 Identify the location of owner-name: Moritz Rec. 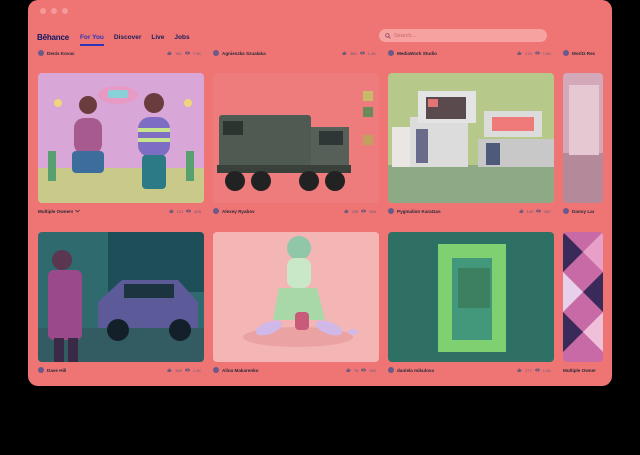
(583, 53).